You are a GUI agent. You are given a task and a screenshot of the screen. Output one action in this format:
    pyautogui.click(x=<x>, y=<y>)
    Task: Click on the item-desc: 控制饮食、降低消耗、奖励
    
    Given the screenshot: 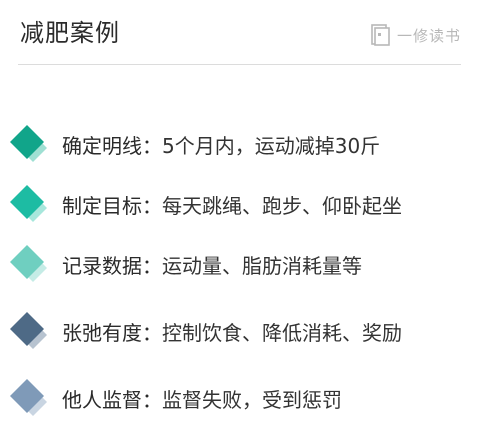 What is the action you would take?
    pyautogui.click(x=282, y=332)
    